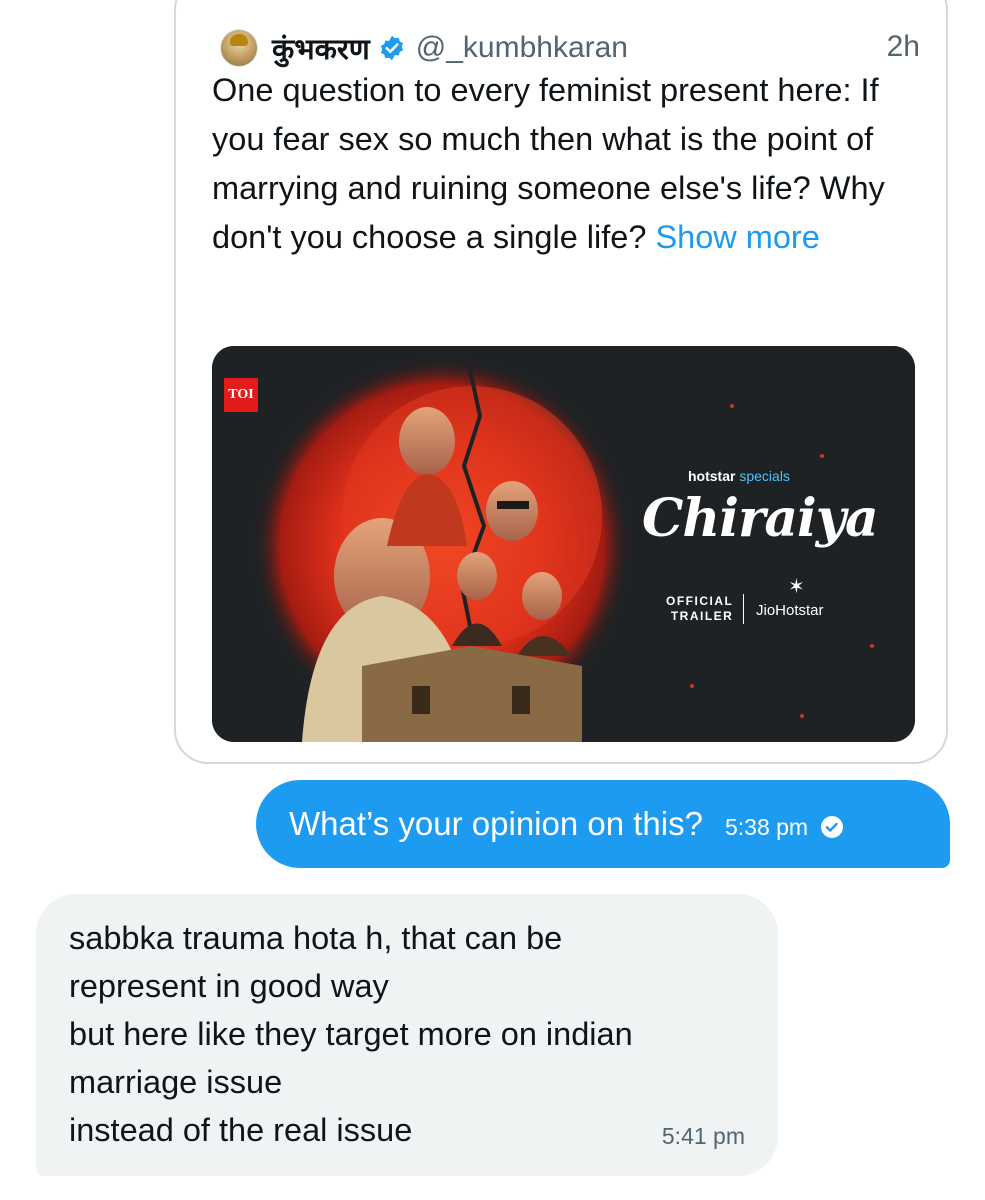  What do you see at coordinates (239, 48) in the screenshot?
I see `avatar` at bounding box center [239, 48].